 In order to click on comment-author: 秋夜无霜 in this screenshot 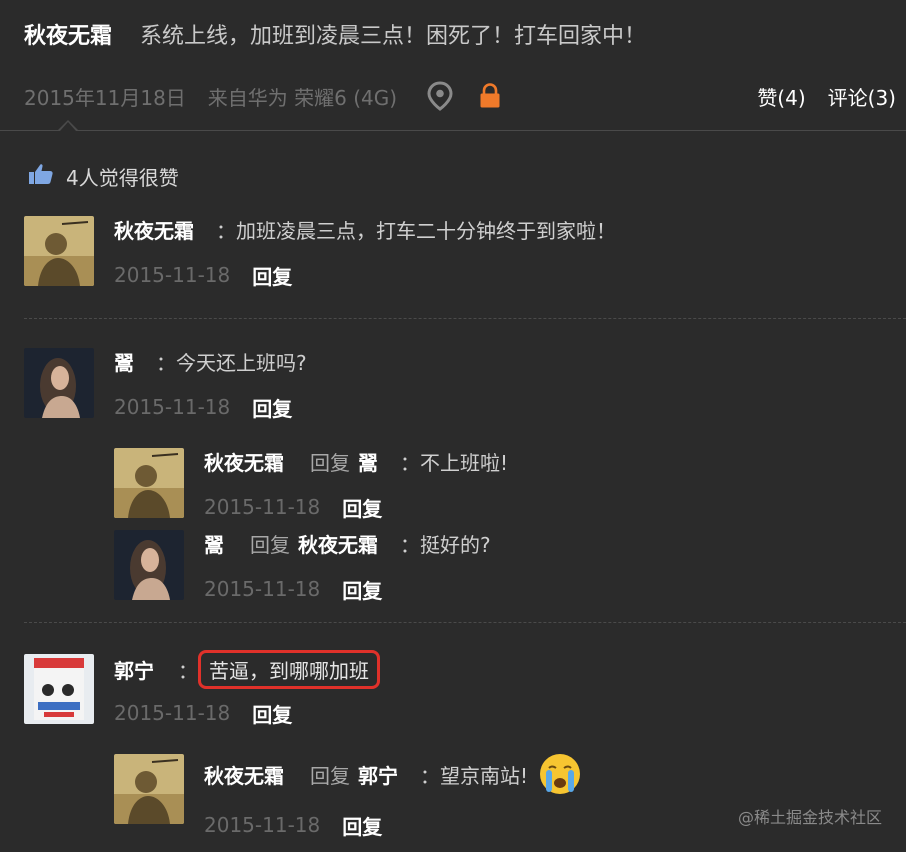, I will do `click(154, 229)`.